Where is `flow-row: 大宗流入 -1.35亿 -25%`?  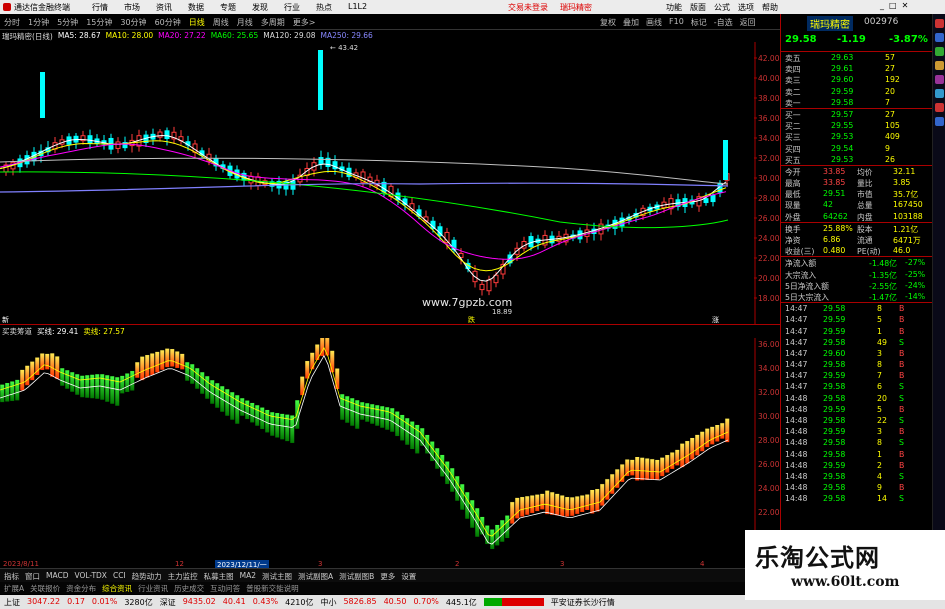 flow-row: 大宗流入 -1.35亿 -25% is located at coordinates (856, 274).